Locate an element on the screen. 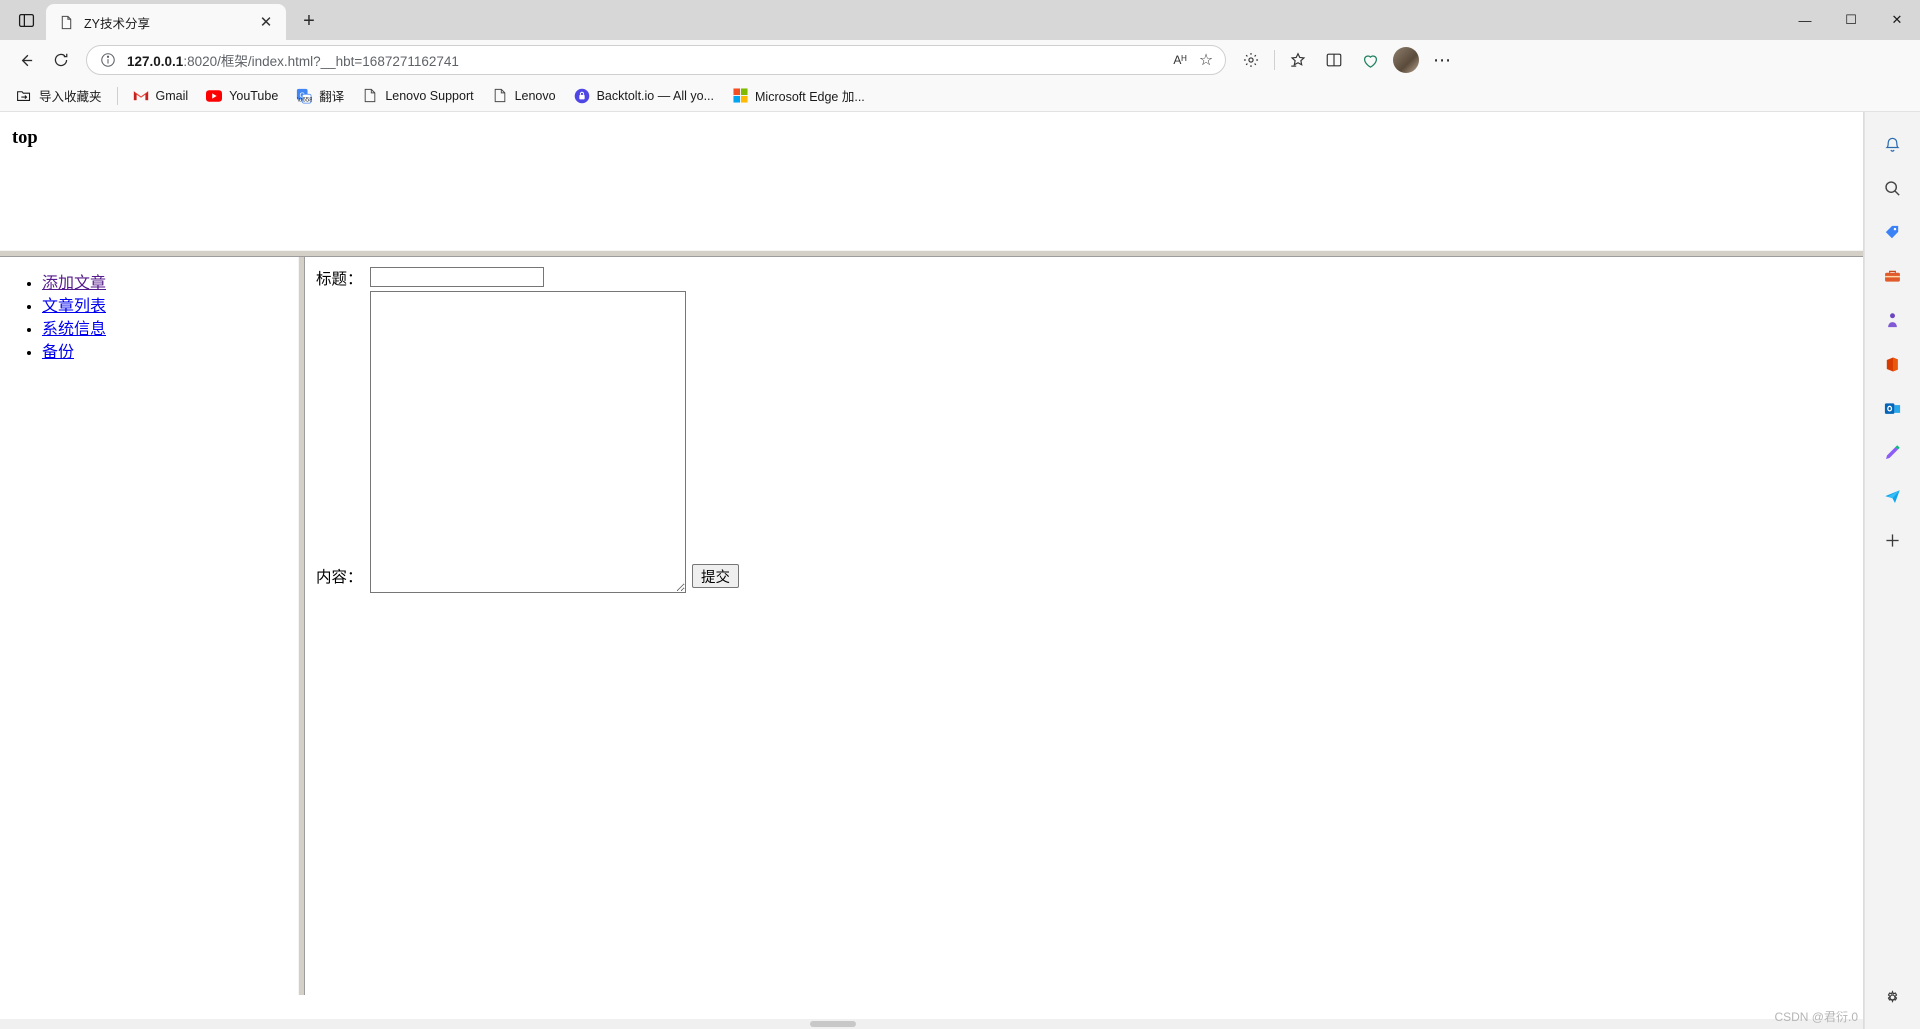  paper-plane-icon is located at coordinates (1893, 496).